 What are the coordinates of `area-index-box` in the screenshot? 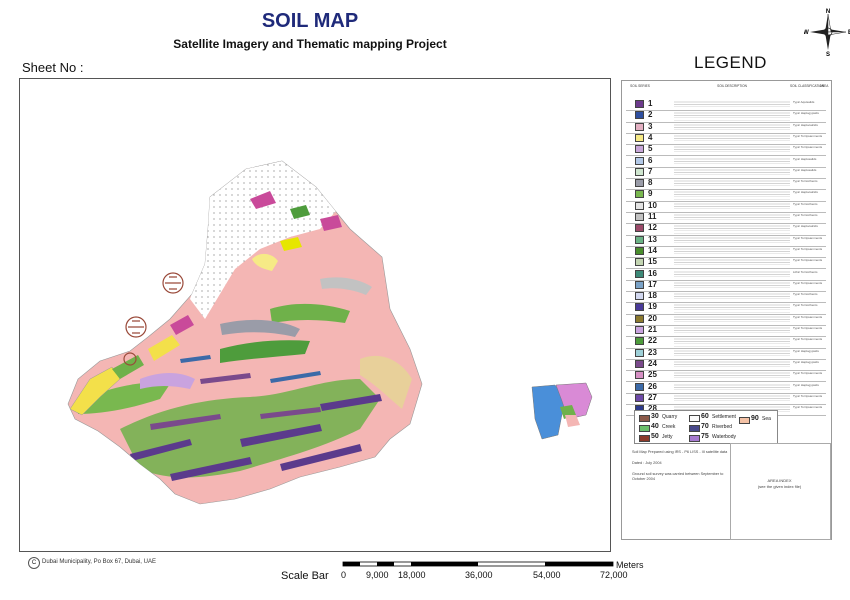 It's located at (780, 491).